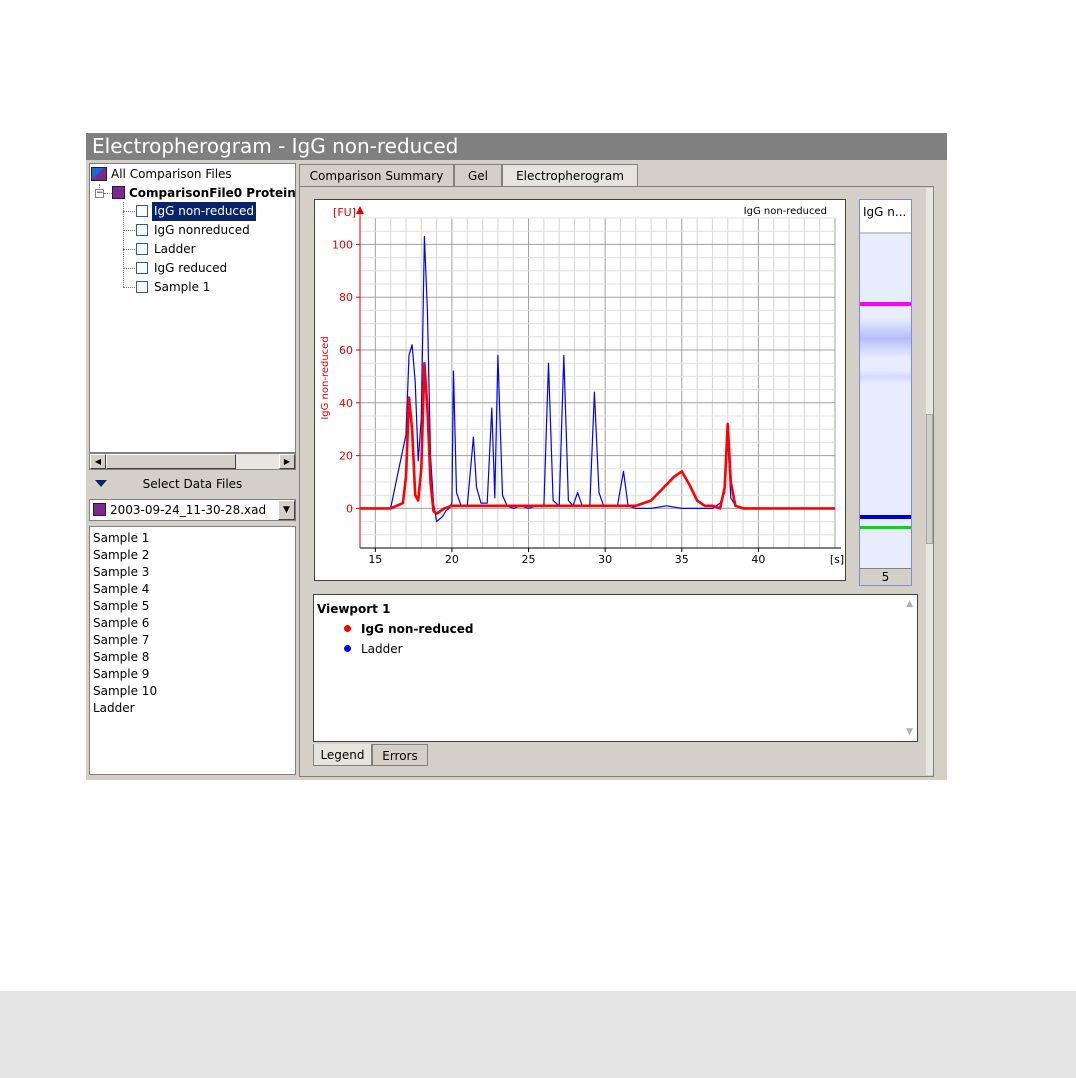 This screenshot has height=1078, width=1076. I want to click on sample-list-item: Sample 9, so click(192, 674).